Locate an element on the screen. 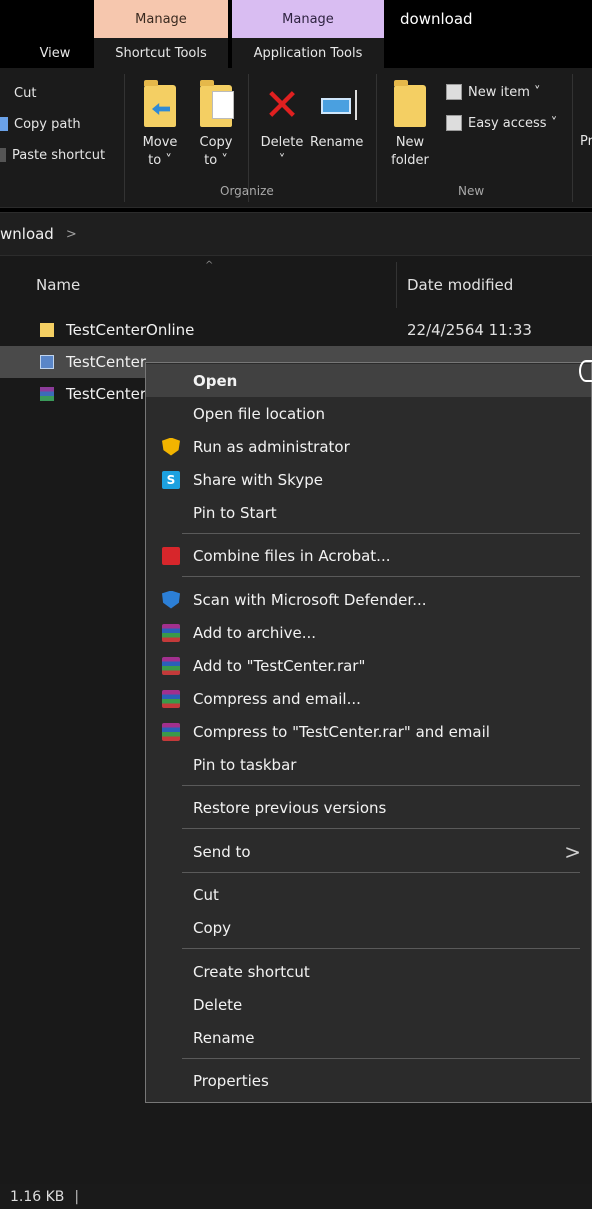 This screenshot has width=592, height=1209. new-folder-icon is located at coordinates (410, 103).